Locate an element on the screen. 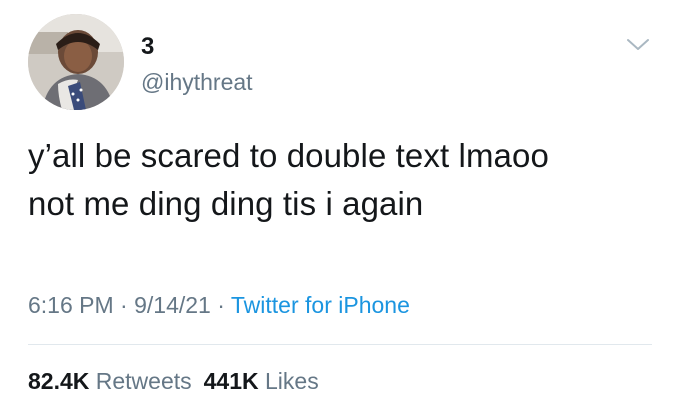  likes-label: Likes is located at coordinates (292, 381).